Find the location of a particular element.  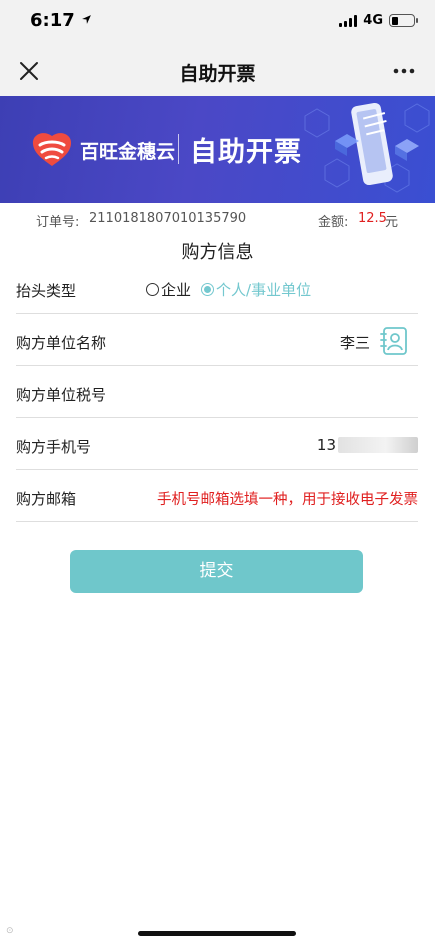

buyer-name-row: 购方单位名称 李三 is located at coordinates (217, 340).